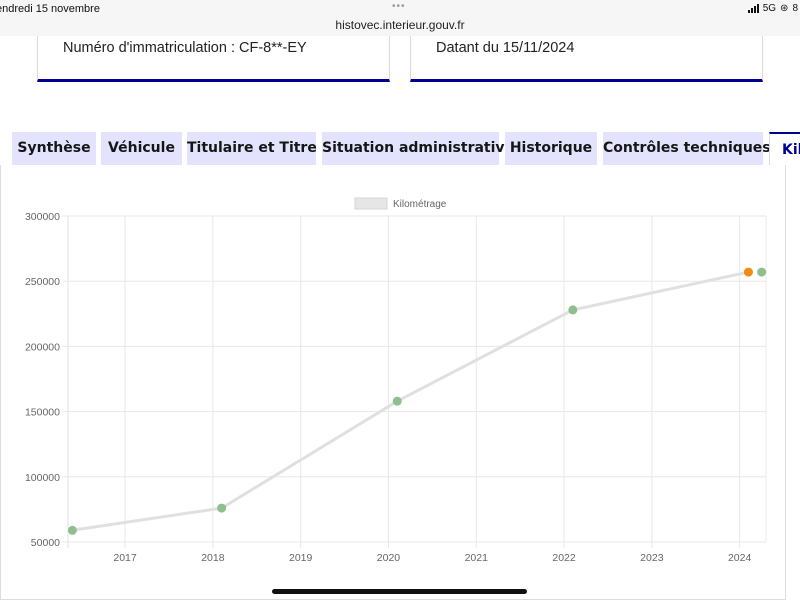  Describe the element at coordinates (399, 6) in the screenshot. I see `more-dots-icon: •••` at that location.